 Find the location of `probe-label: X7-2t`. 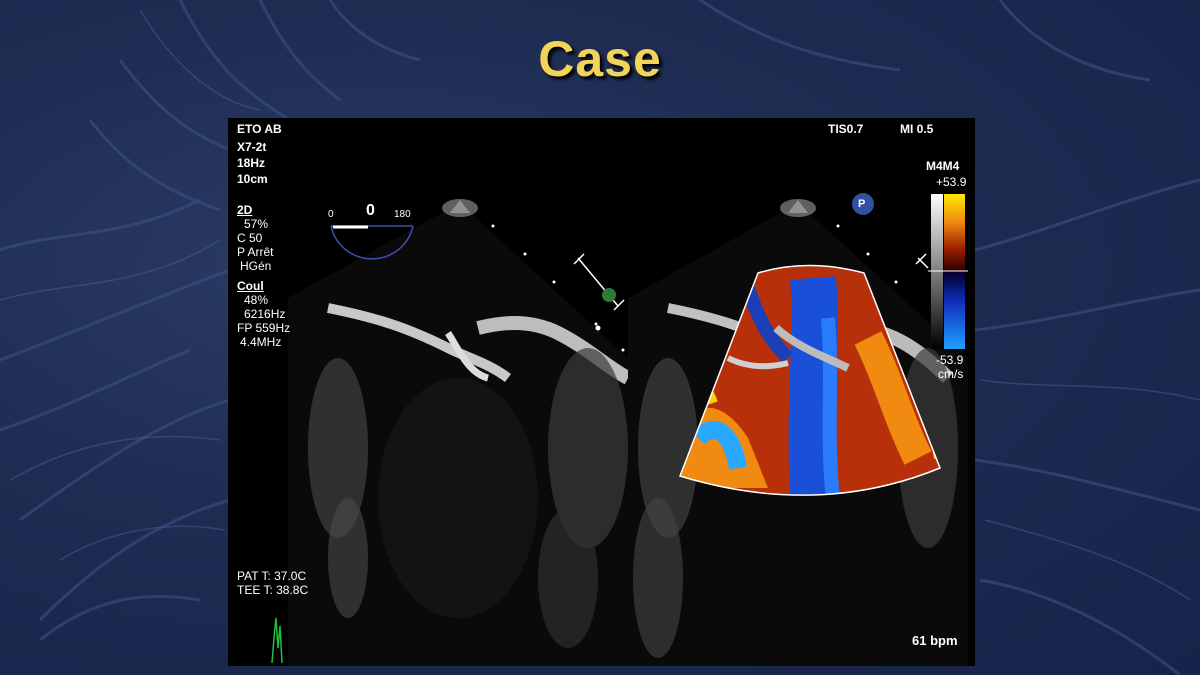

probe-label: X7-2t is located at coordinates (252, 147).